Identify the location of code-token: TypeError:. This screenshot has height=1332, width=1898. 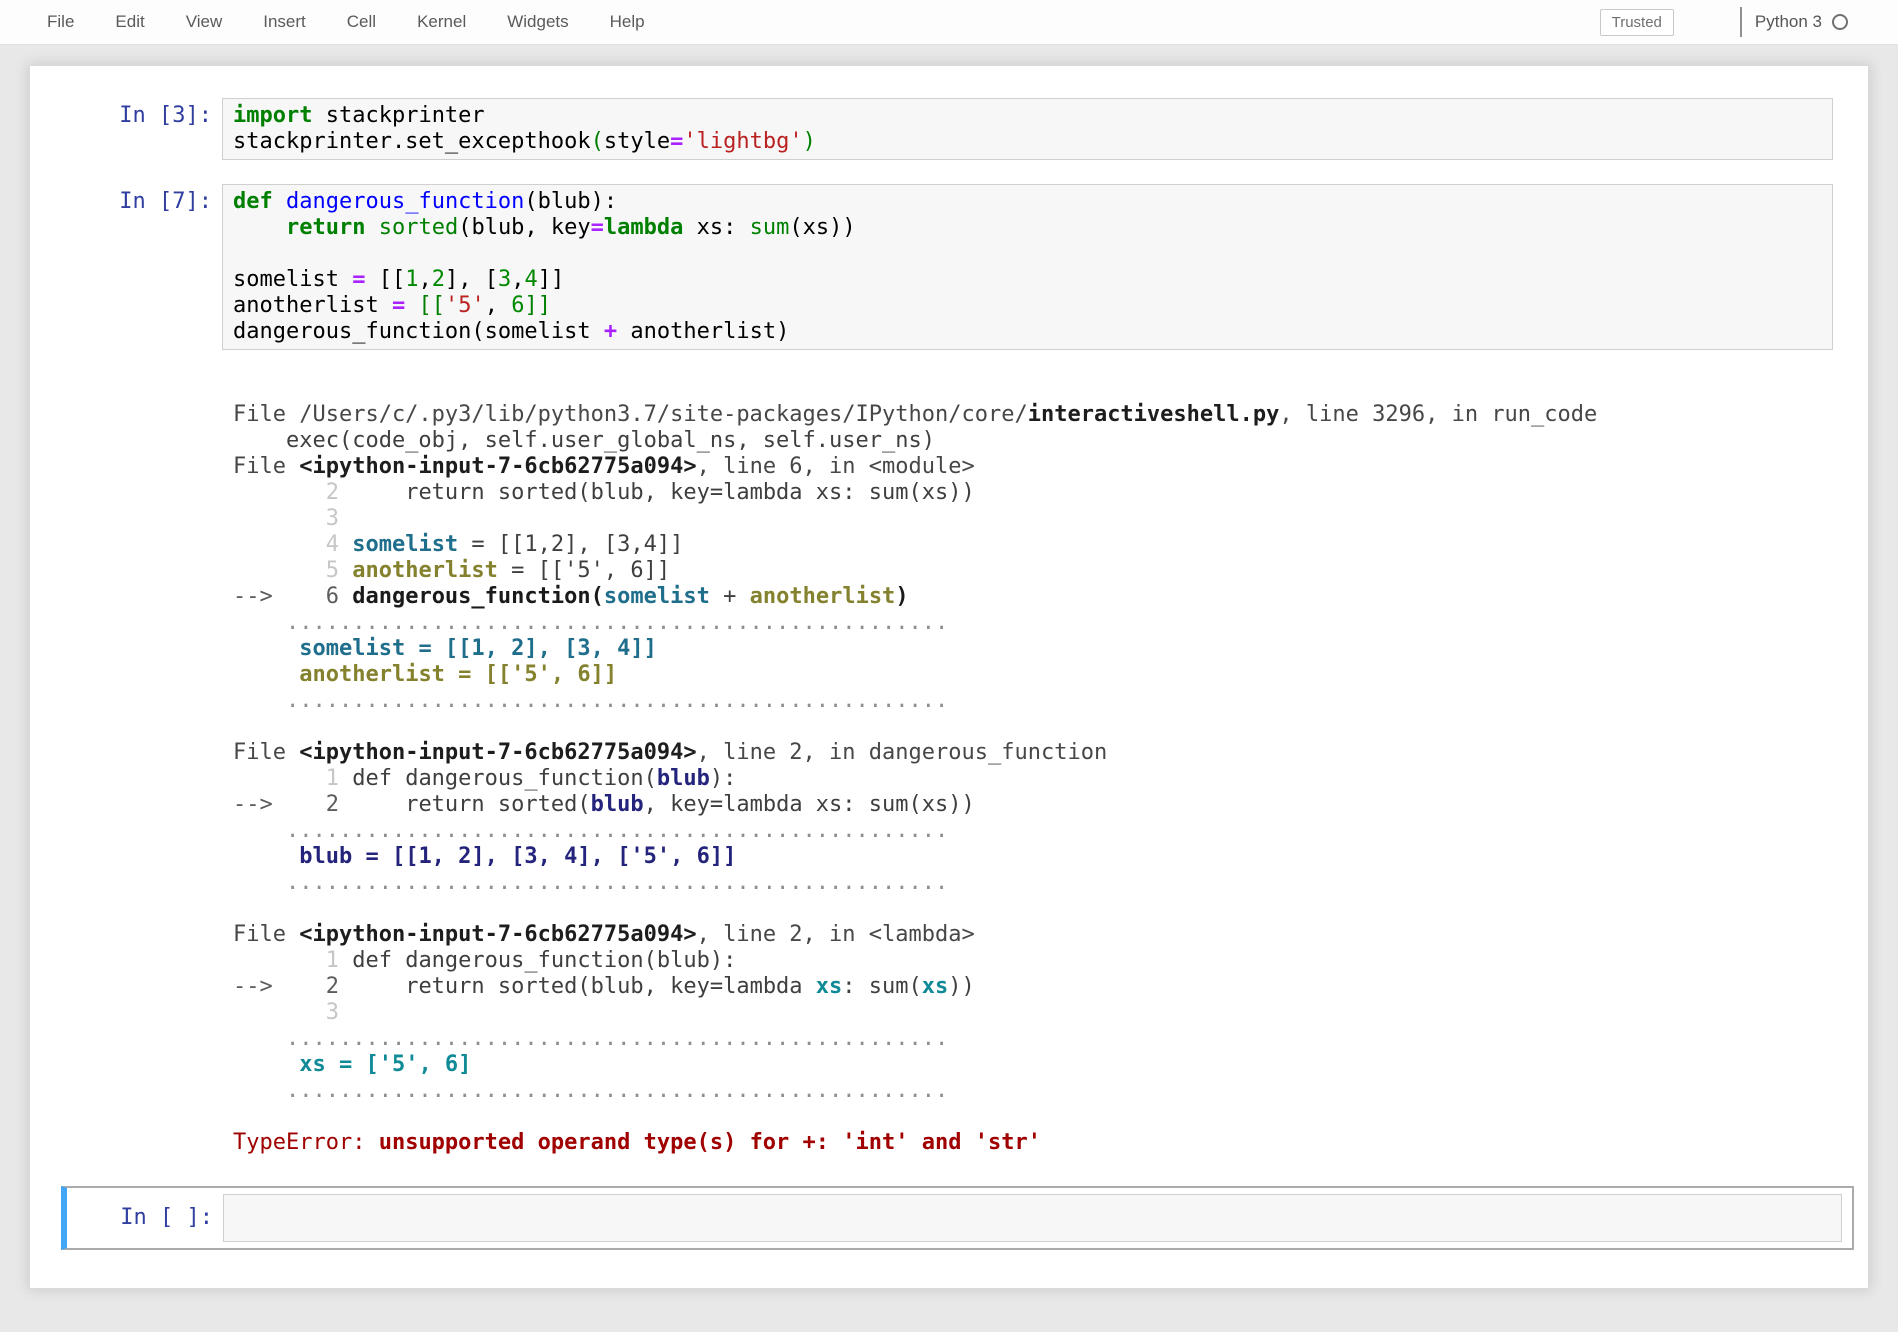
(306, 1142).